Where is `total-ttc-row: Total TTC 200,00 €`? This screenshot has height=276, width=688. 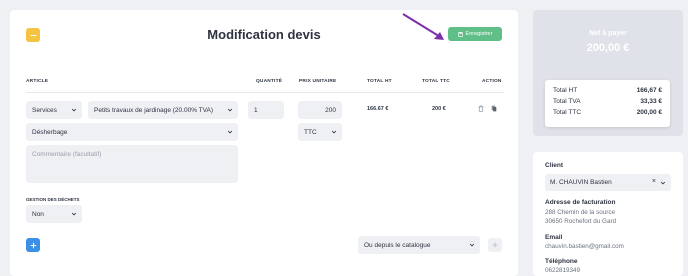
total-ttc-row: Total TTC 200,00 € is located at coordinates (607, 112).